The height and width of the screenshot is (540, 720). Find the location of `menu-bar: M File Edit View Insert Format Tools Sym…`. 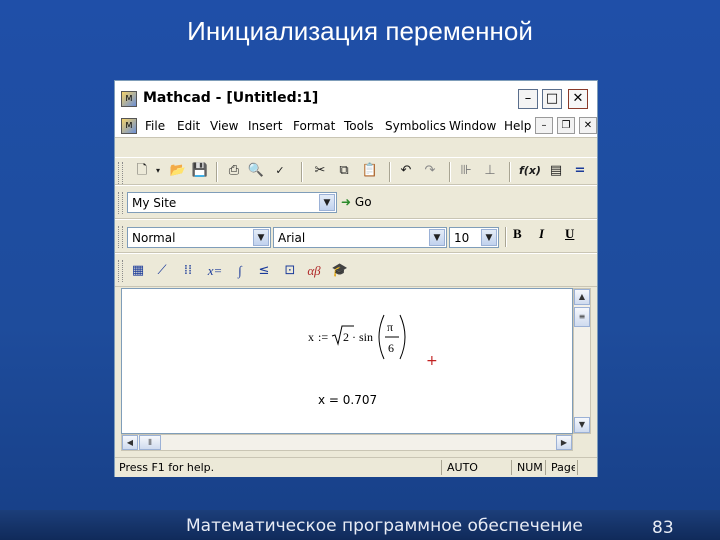

menu-bar: M File Edit View Insert Format Tools Sym… is located at coordinates (356, 126).